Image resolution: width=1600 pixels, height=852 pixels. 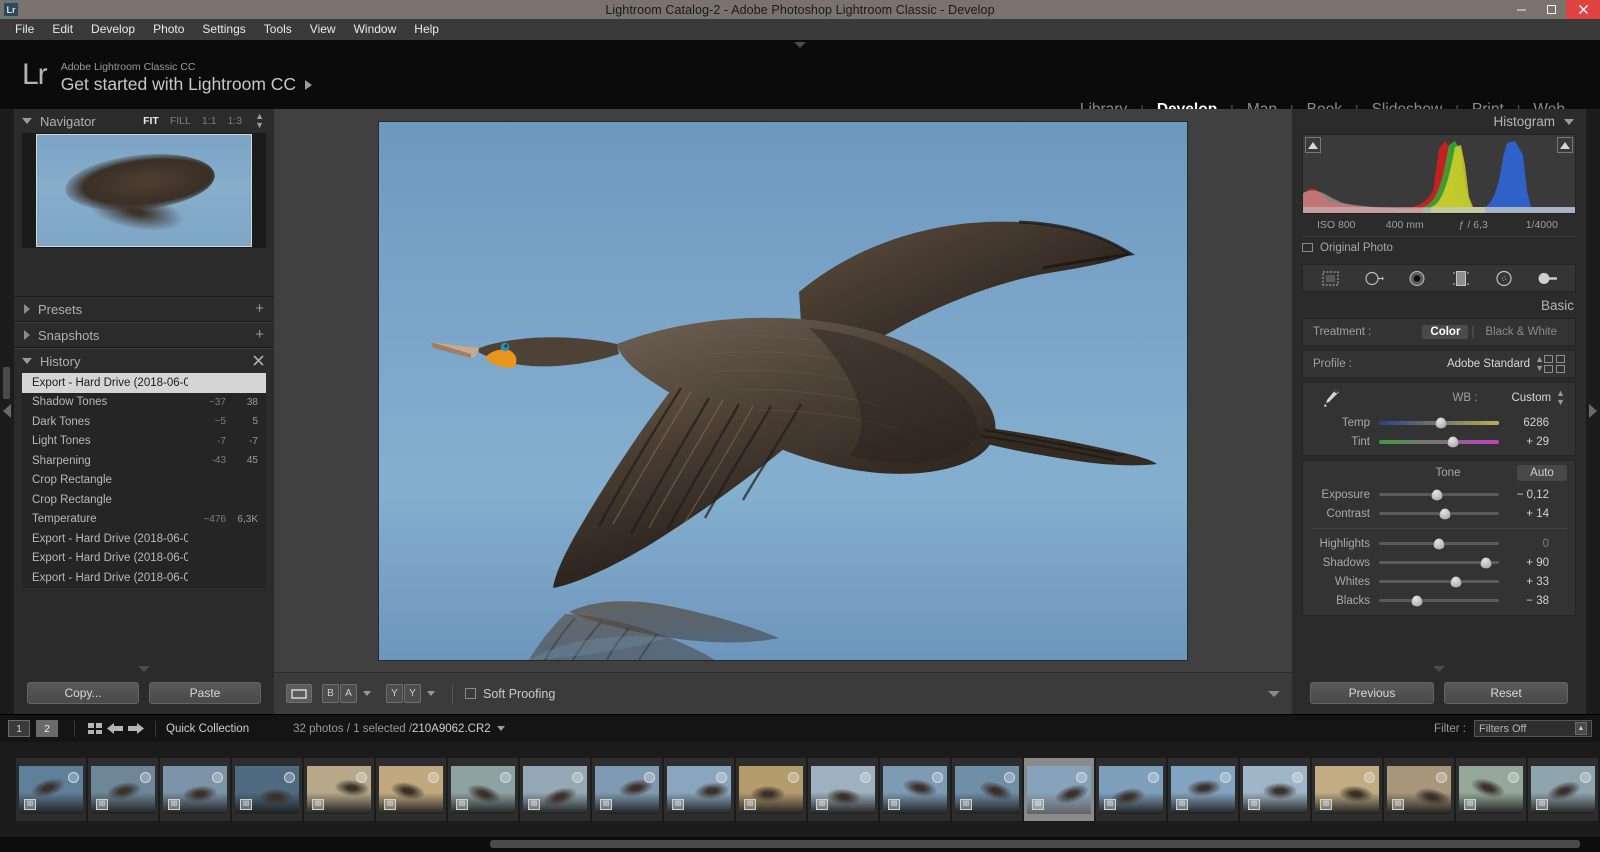 I want to click on radial-filter-icon, so click(x=1504, y=278).